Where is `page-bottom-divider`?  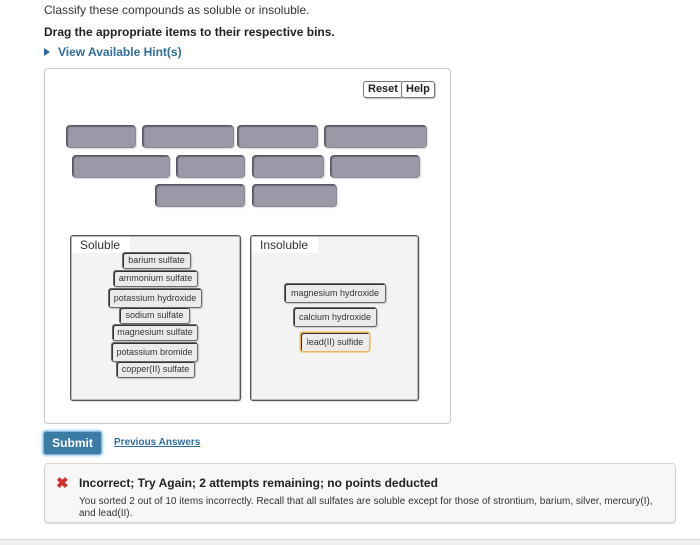 page-bottom-divider is located at coordinates (350, 542).